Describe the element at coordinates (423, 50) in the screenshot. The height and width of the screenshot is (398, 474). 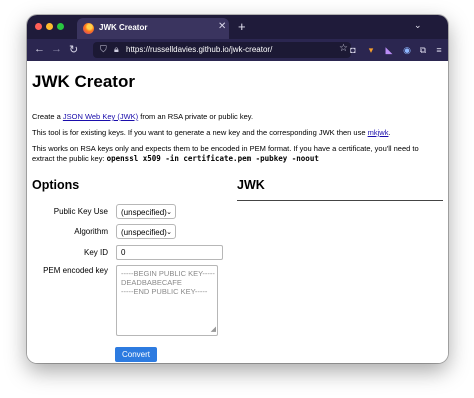
I see `extensions-icon: ⧉` at that location.